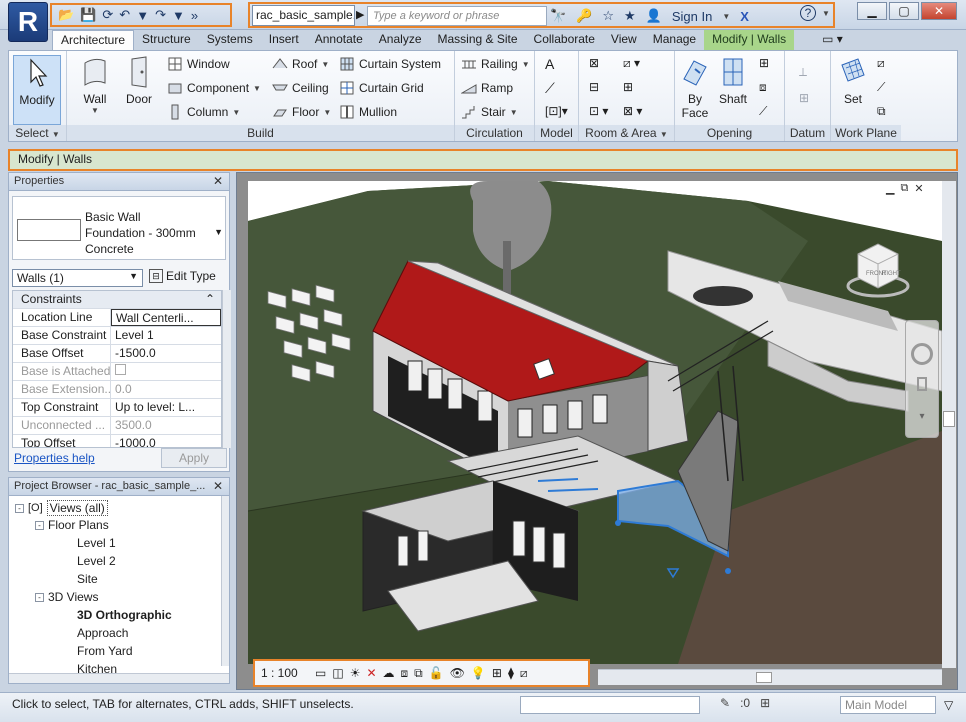 The width and height of the screenshot is (966, 722). What do you see at coordinates (203, 112) in the screenshot?
I see `column-button: Column ▼` at bounding box center [203, 112].